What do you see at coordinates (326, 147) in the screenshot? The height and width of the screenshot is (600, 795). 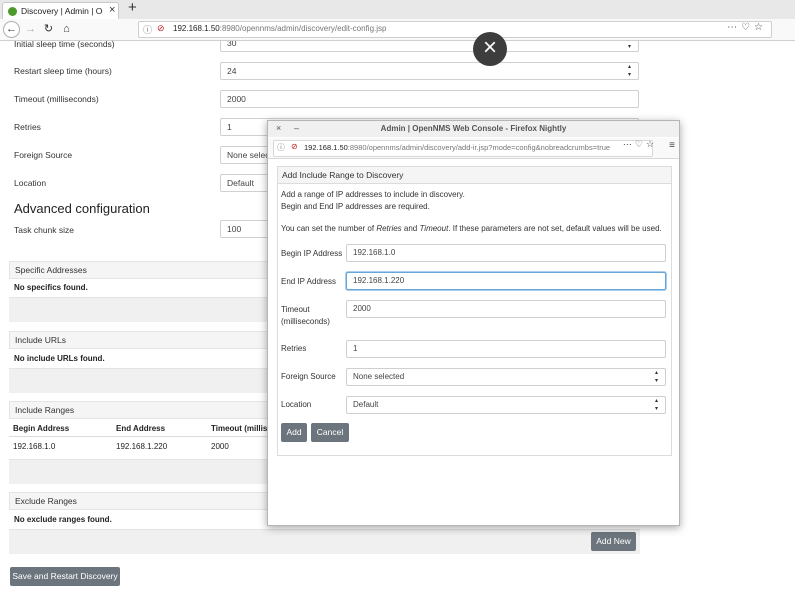 I see `popup-url-host: 192.168.1.50` at bounding box center [326, 147].